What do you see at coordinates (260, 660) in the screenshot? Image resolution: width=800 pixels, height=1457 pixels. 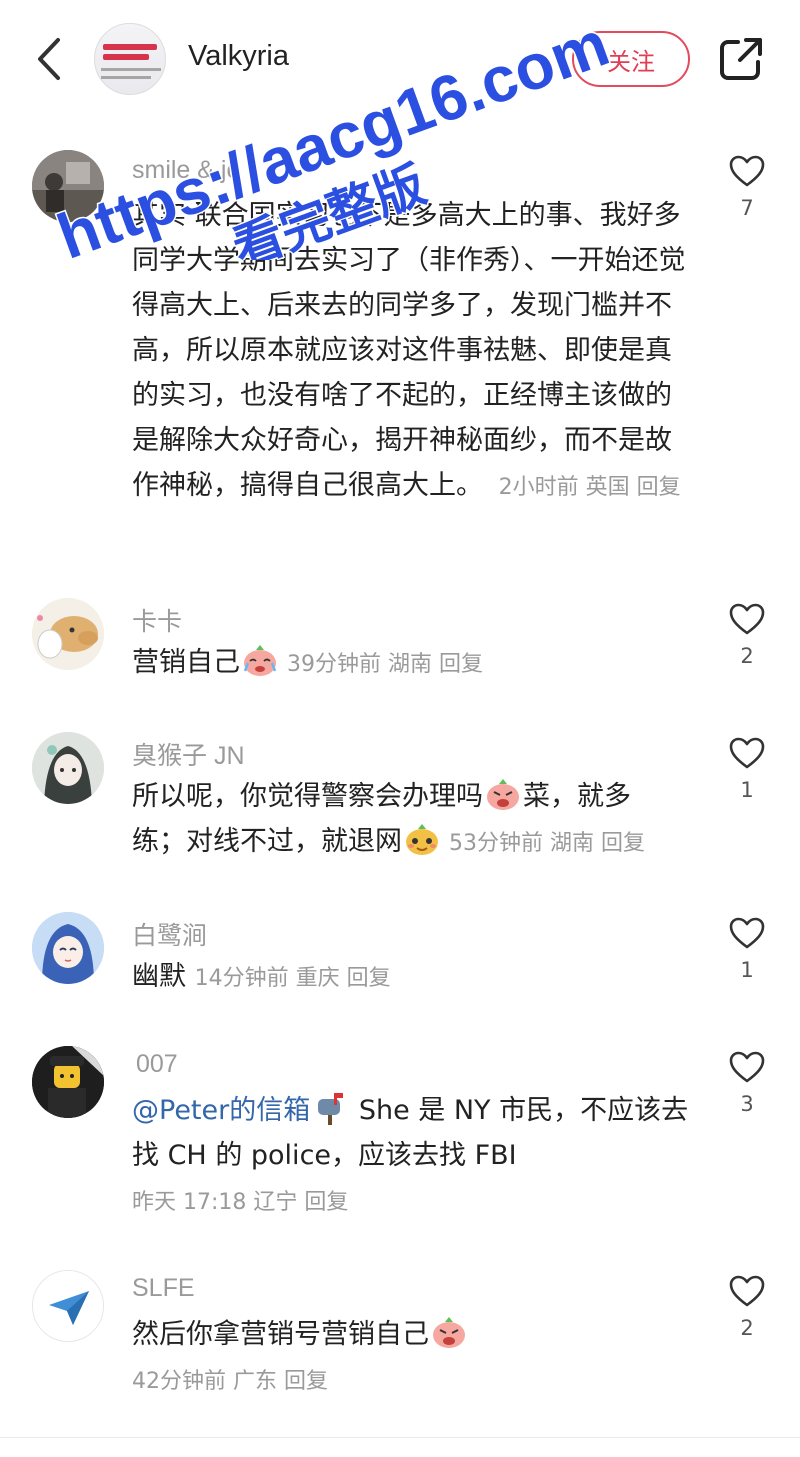 I see `crying-emoji-icon` at bounding box center [260, 660].